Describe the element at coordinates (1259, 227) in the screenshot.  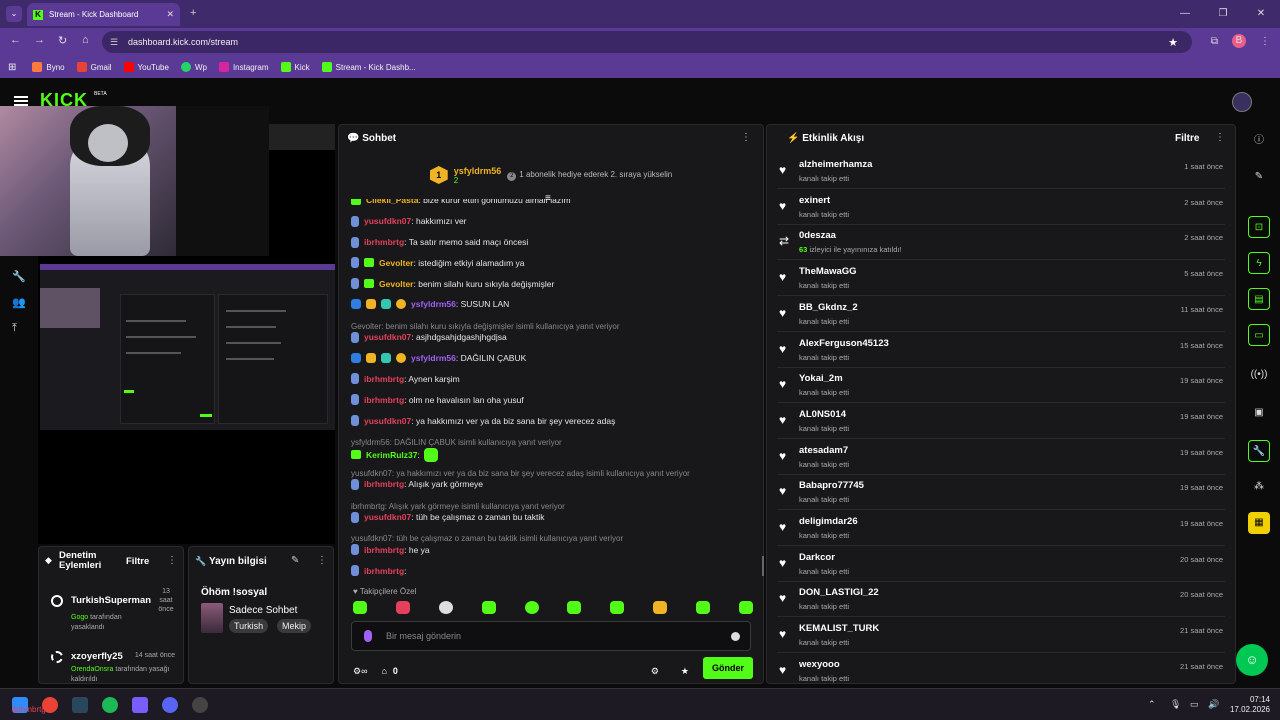
I see `preview-icon: ⊡` at that location.